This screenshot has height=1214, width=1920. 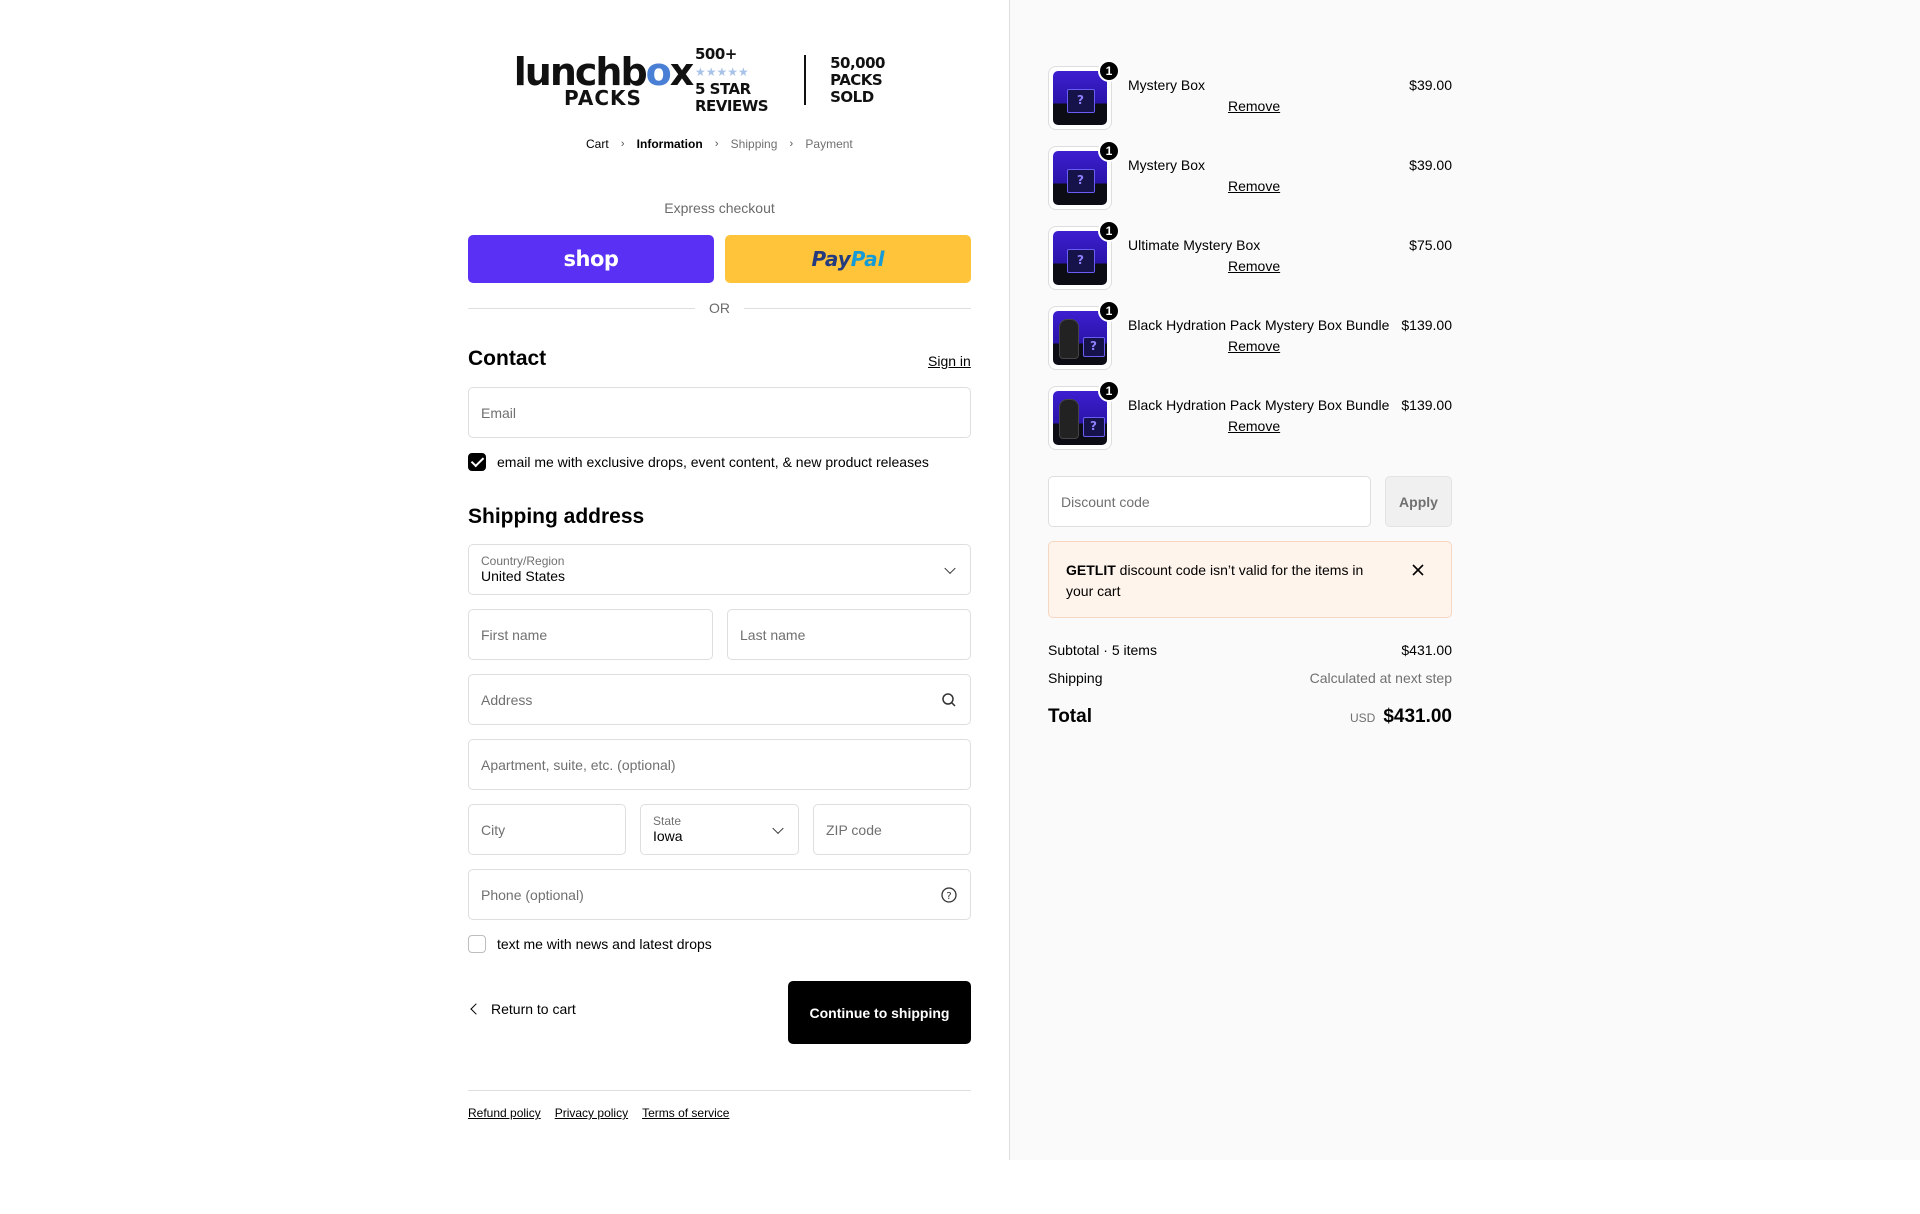 I want to click on logo-wordmark: lunchbox PACKS, so click(x=604, y=80).